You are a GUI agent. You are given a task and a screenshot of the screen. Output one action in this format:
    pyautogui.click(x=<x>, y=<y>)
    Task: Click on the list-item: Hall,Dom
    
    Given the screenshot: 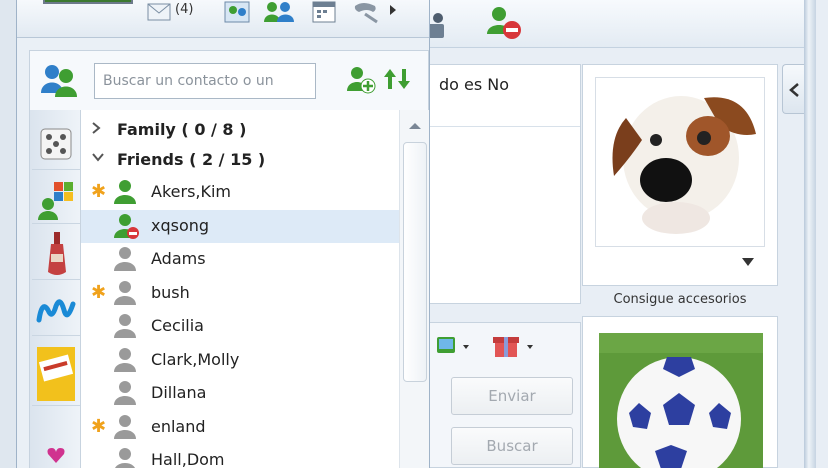 What is the action you would take?
    pyautogui.click(x=240, y=456)
    